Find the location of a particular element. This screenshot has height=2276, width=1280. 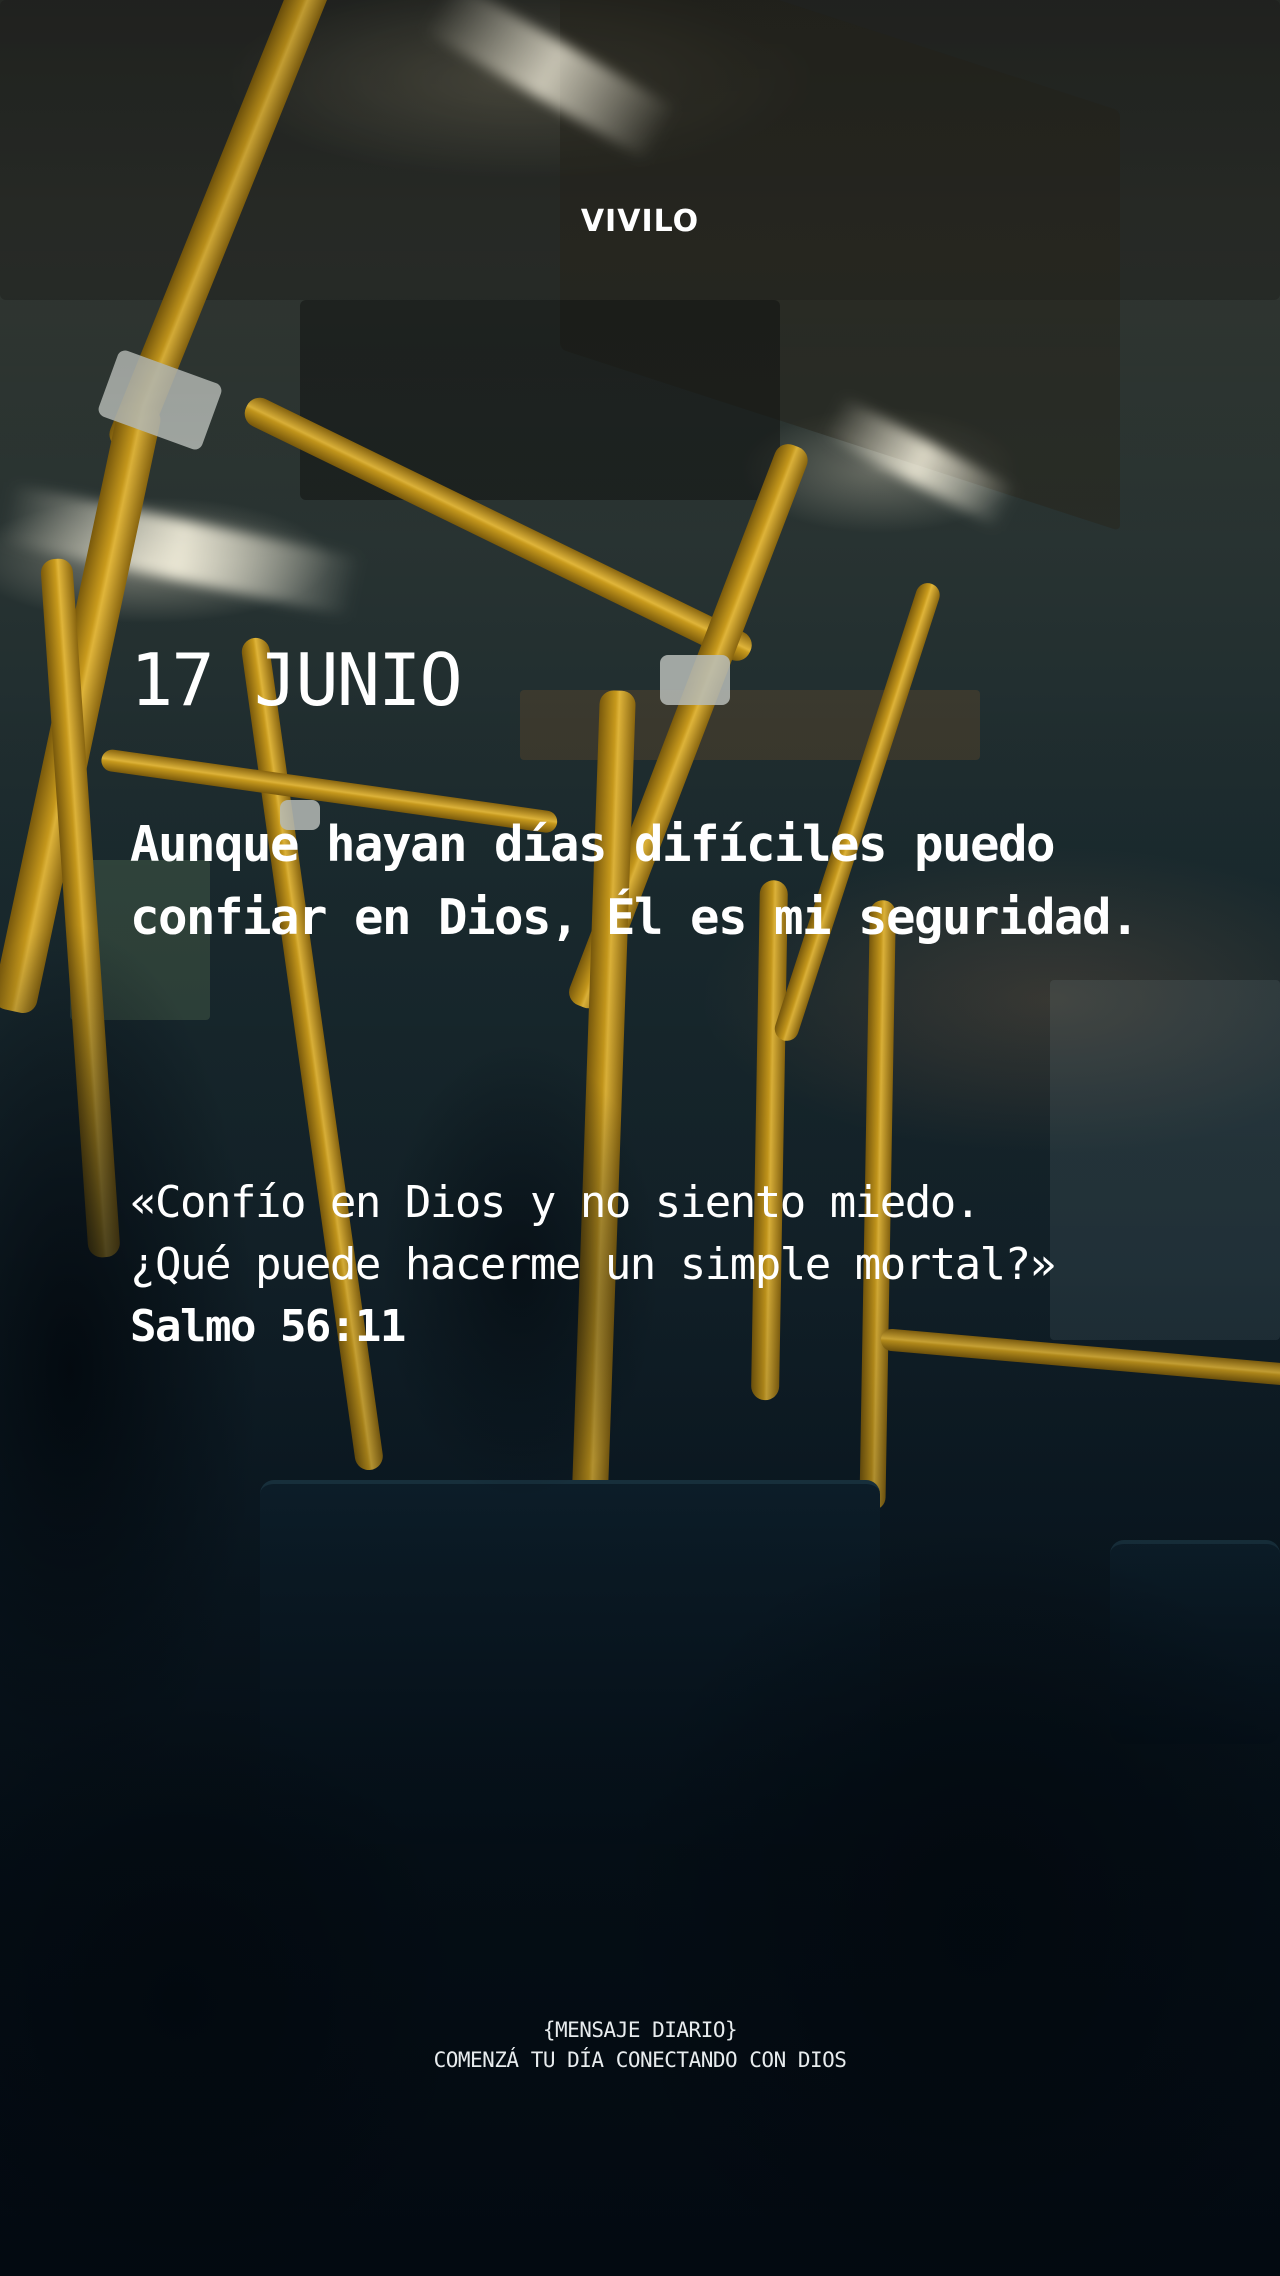

footer-label: {MENSAJE DIARIO} is located at coordinates (640, 2030).